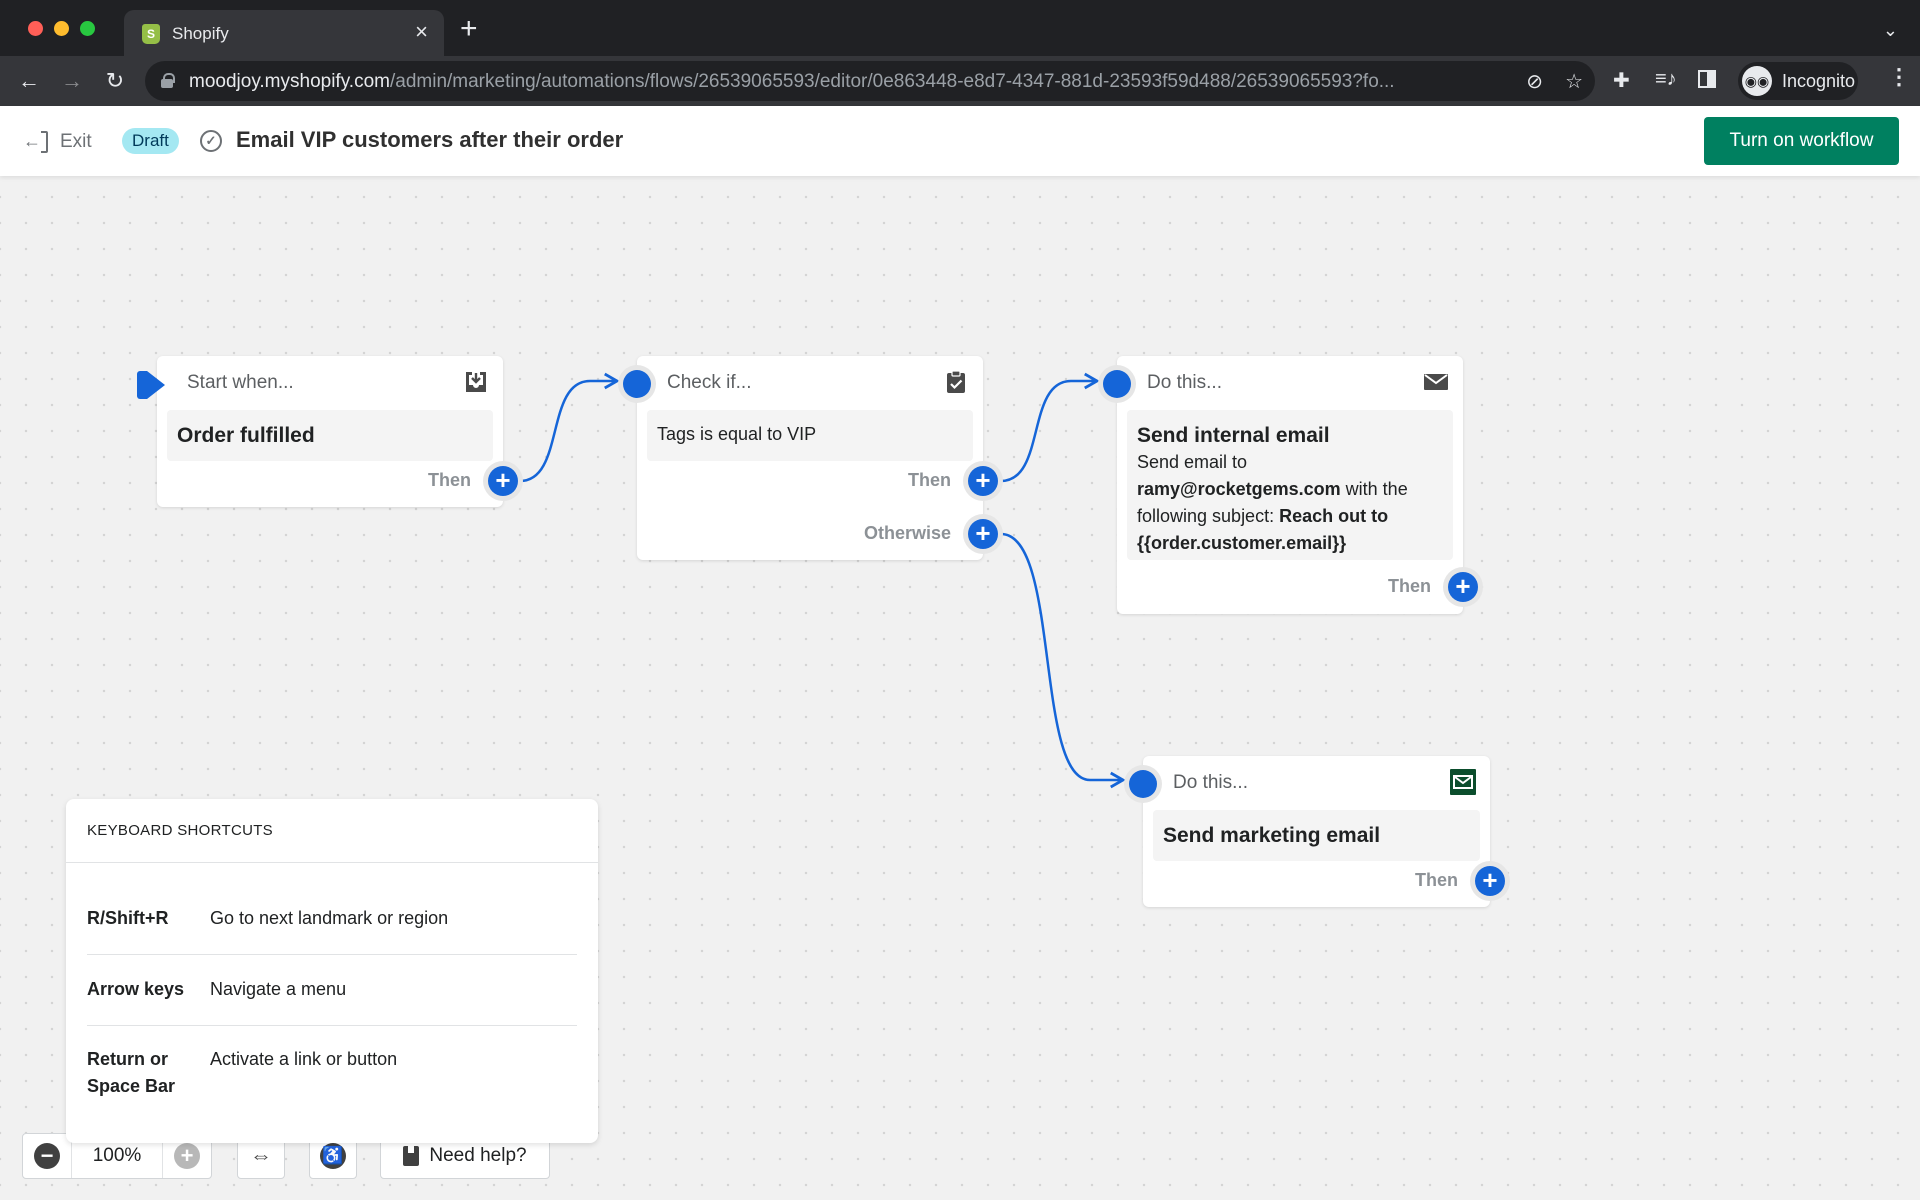 The width and height of the screenshot is (1920, 1200). What do you see at coordinates (1801, 141) in the screenshot?
I see `turn-on-workflow-button: Turn on workflow` at bounding box center [1801, 141].